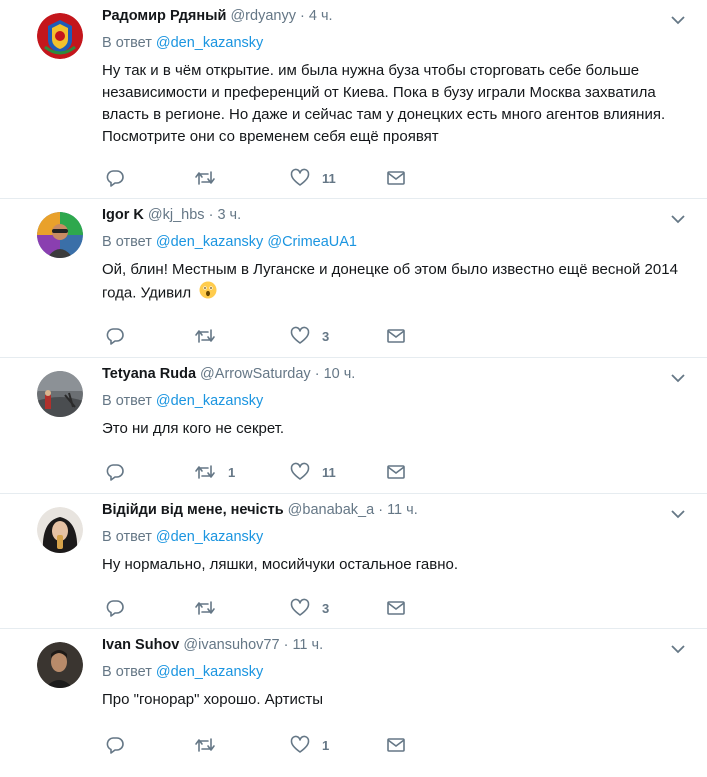  Describe the element at coordinates (193, 510) in the screenshot. I see `author-name: Відійди від мене, нечість` at that location.